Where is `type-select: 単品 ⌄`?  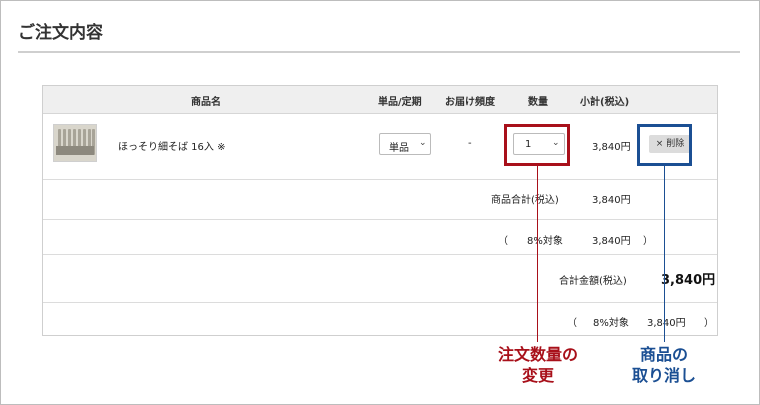 type-select: 単品 ⌄ is located at coordinates (405, 144).